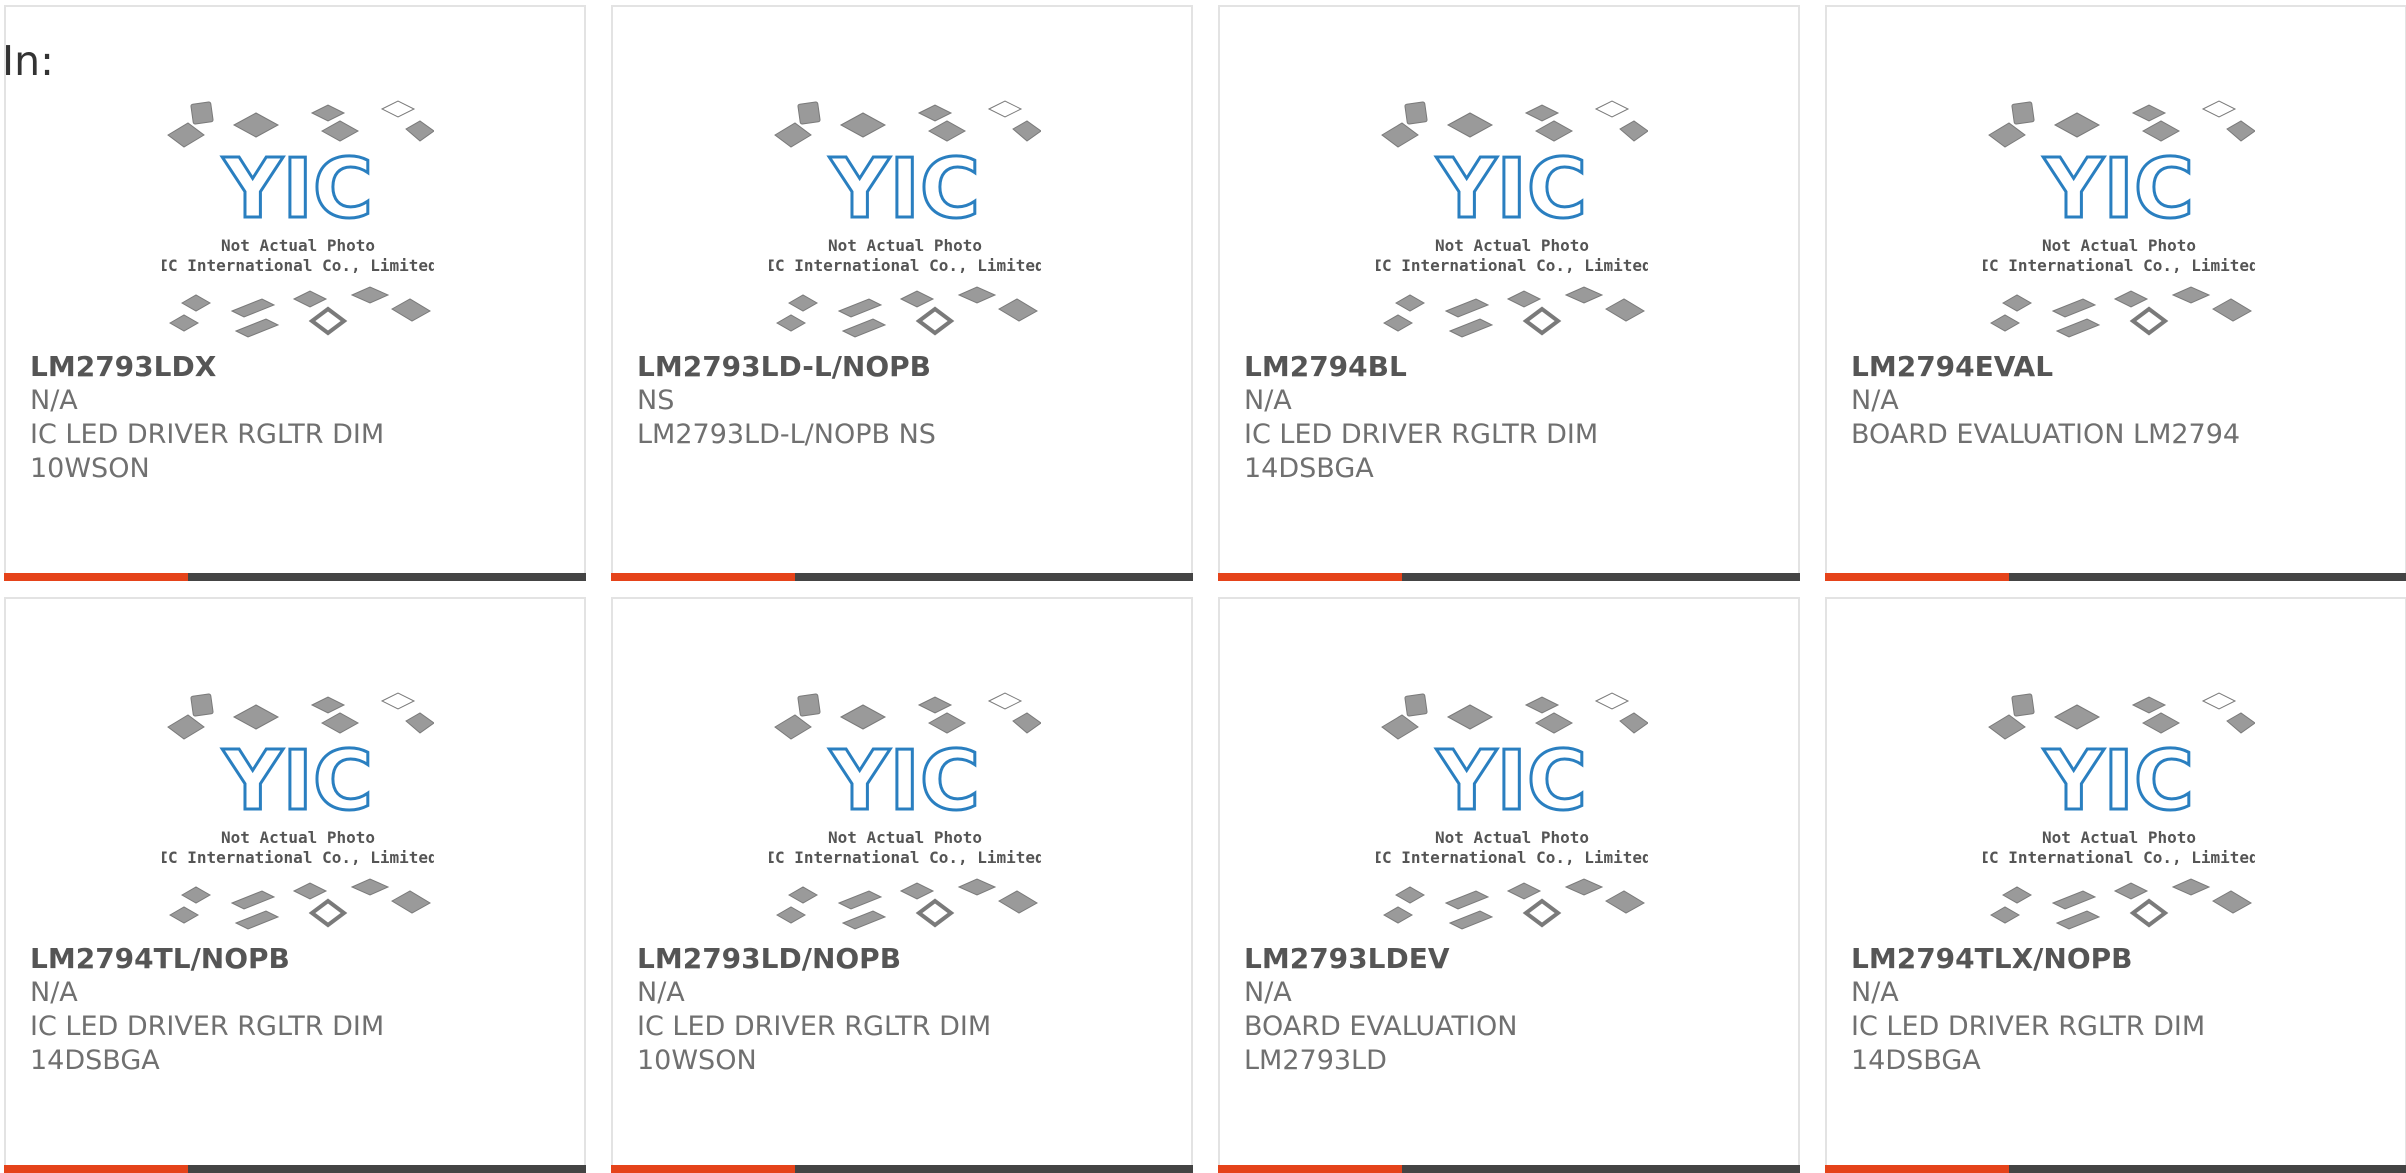 The width and height of the screenshot is (2406, 1173). Describe the element at coordinates (1504, 959) in the screenshot. I see `part-number: LM2793LDEV` at that location.